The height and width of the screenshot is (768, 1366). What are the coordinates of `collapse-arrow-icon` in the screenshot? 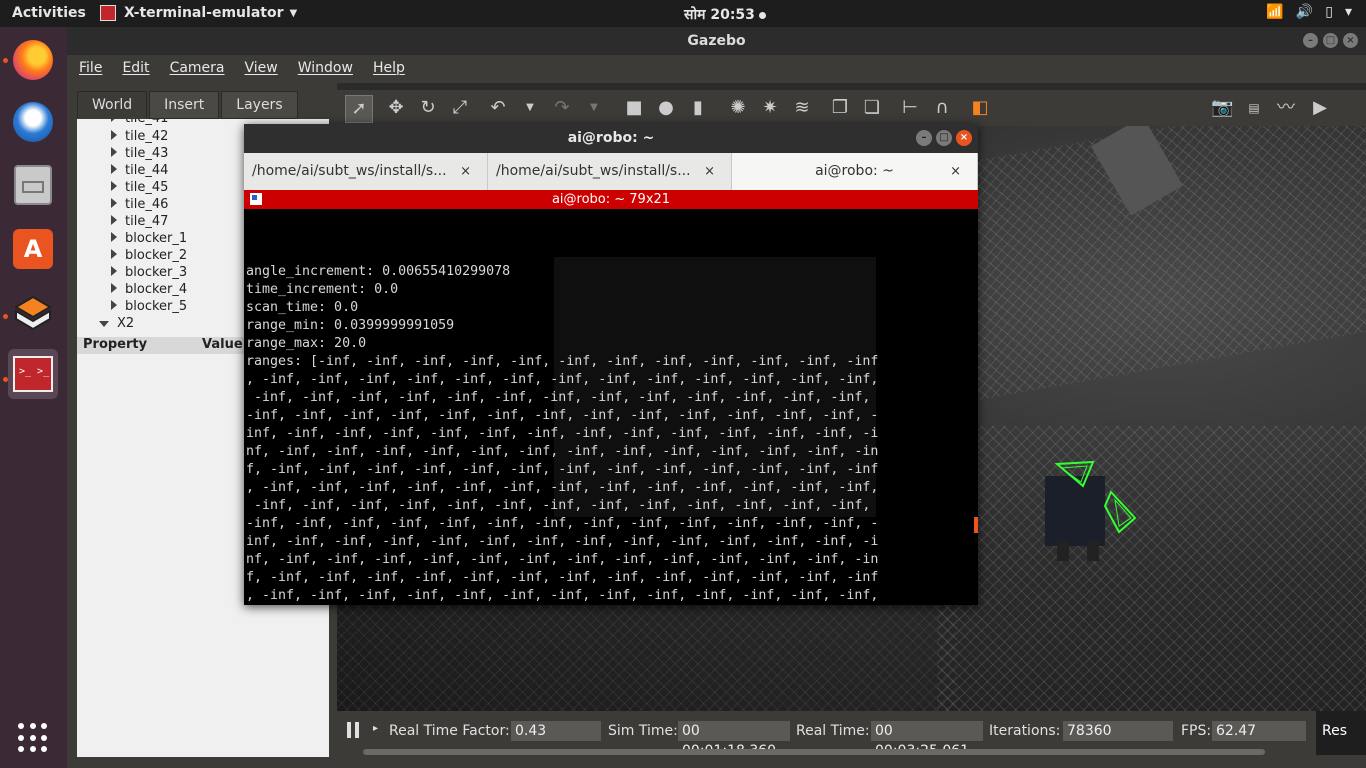 It's located at (104, 324).